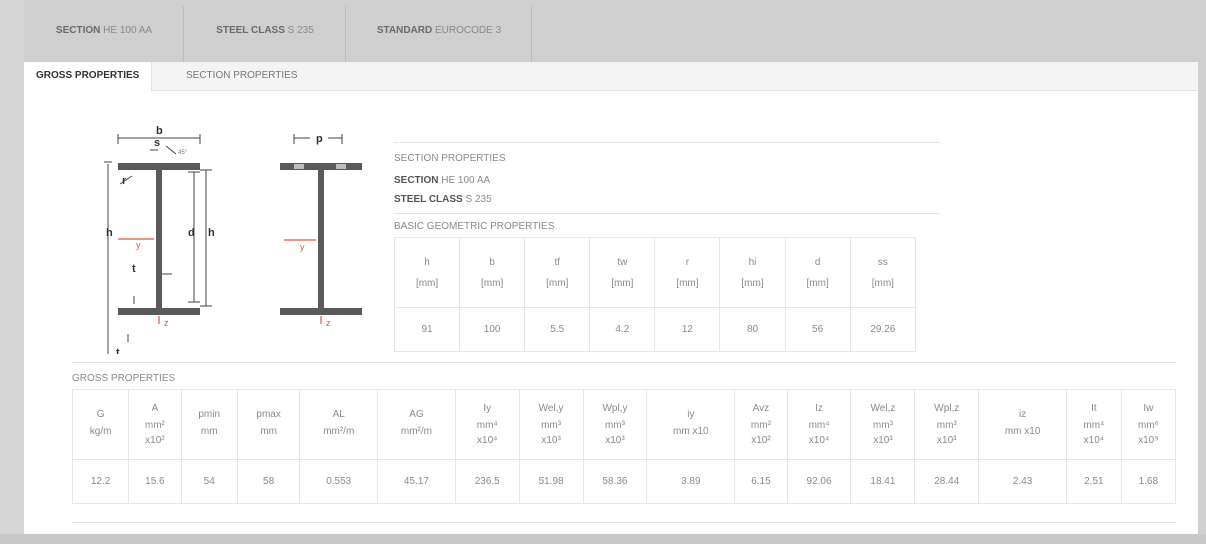  What do you see at coordinates (1148, 481) in the screenshot?
I see `gross-value: 1.68` at bounding box center [1148, 481].